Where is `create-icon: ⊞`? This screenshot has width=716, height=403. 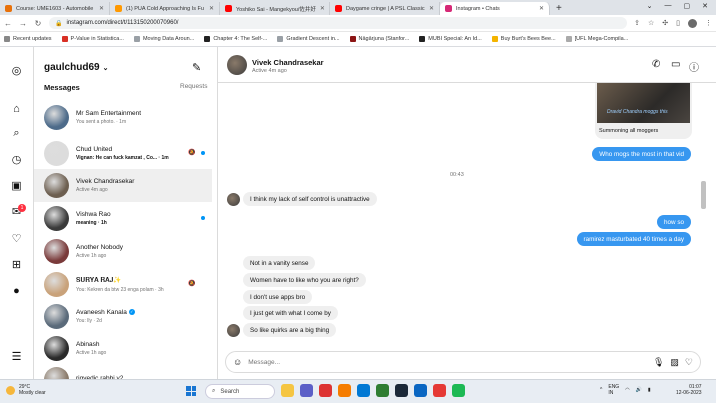 create-icon: ⊞ is located at coordinates (16, 264).